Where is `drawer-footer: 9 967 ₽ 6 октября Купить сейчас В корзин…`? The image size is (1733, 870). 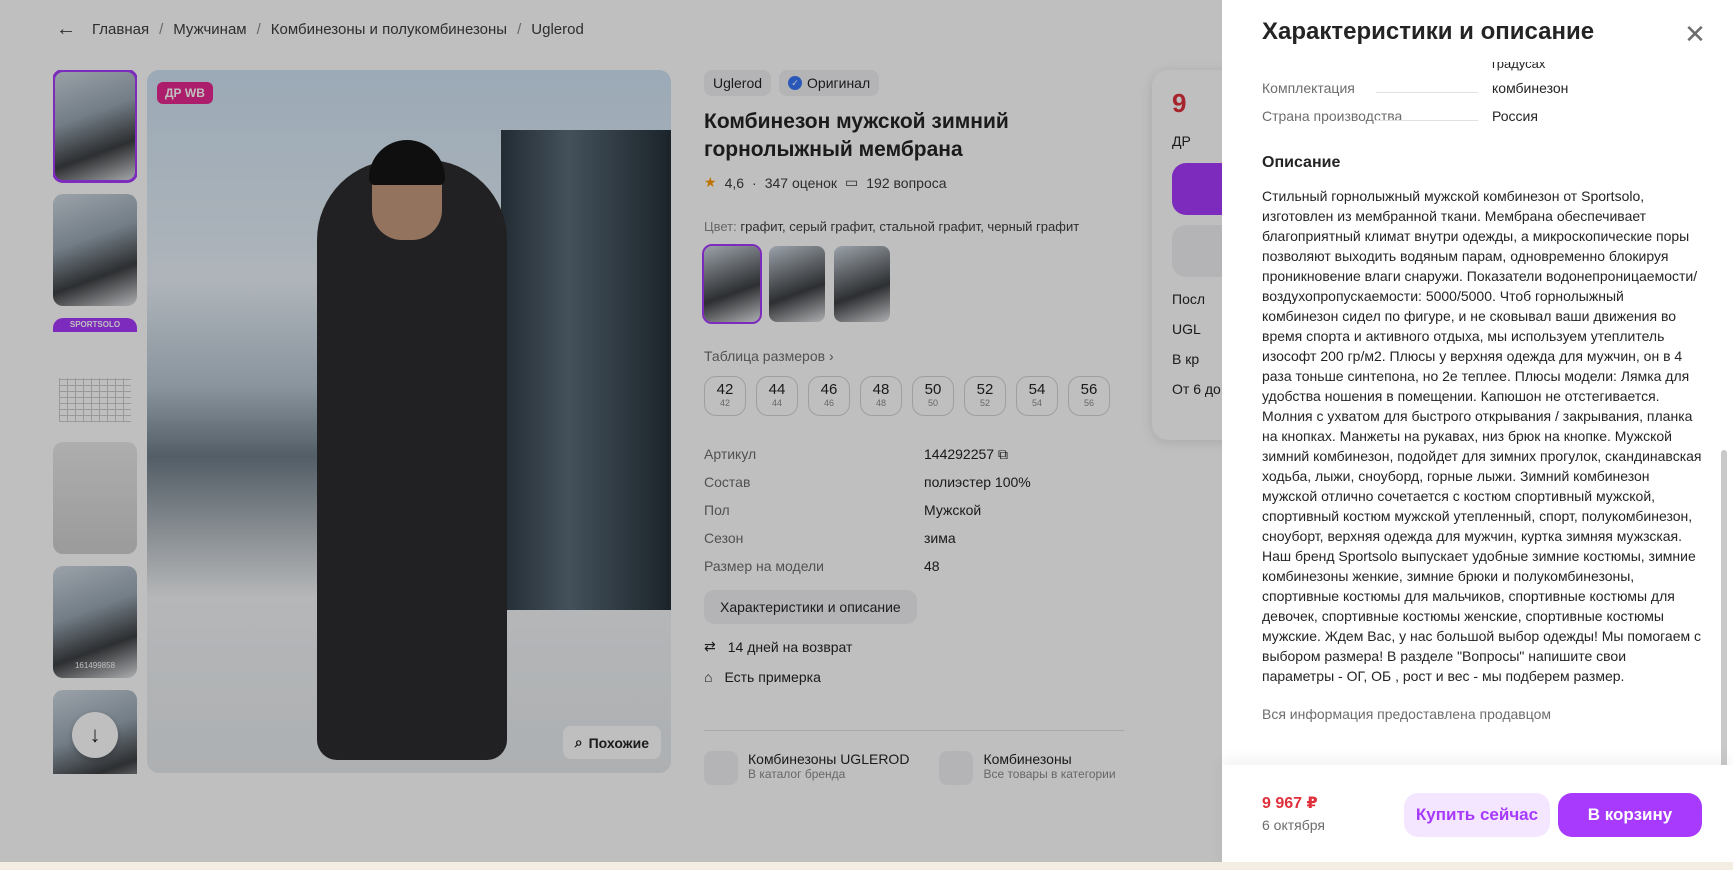
drawer-footer: 9 967 ₽ 6 октября Купить сейчас В корзин… is located at coordinates (1477, 817).